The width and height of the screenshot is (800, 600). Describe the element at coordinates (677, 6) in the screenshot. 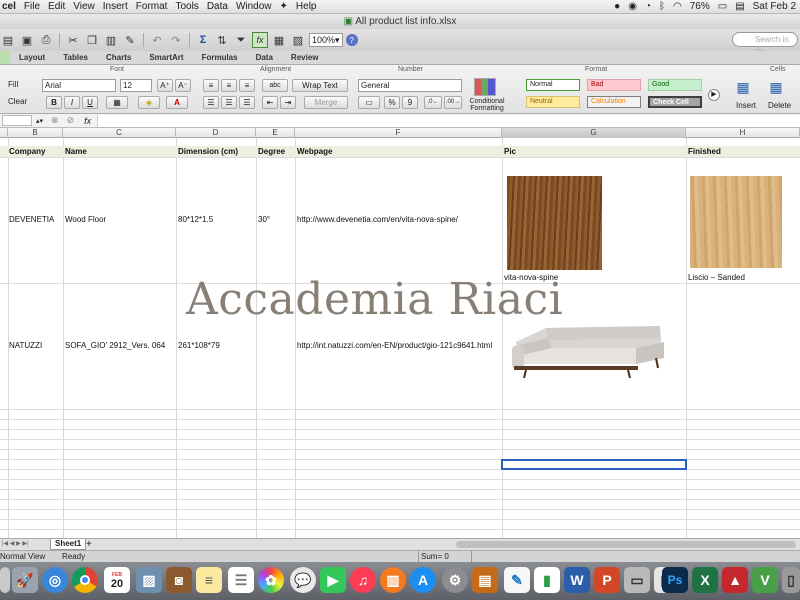

I see `wifi-icon: ◠` at that location.